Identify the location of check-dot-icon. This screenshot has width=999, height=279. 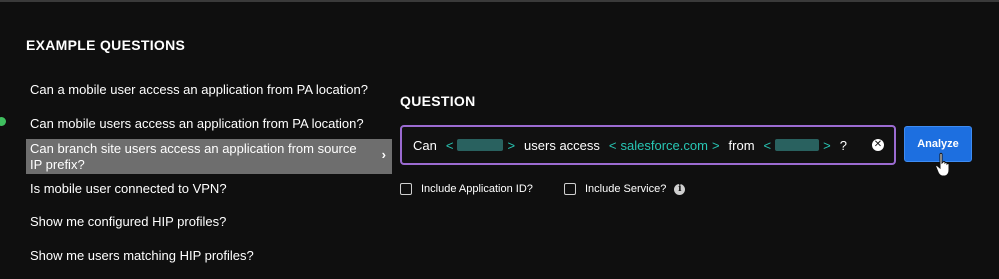
(3, 121).